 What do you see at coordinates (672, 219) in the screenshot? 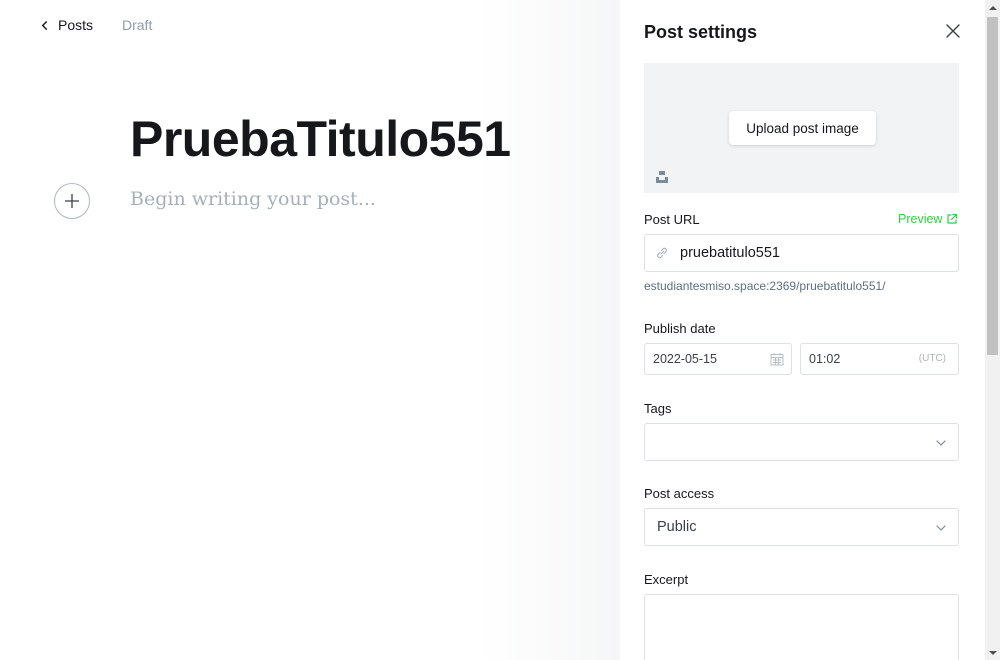
I see `post-url-label: Post URL` at bounding box center [672, 219].